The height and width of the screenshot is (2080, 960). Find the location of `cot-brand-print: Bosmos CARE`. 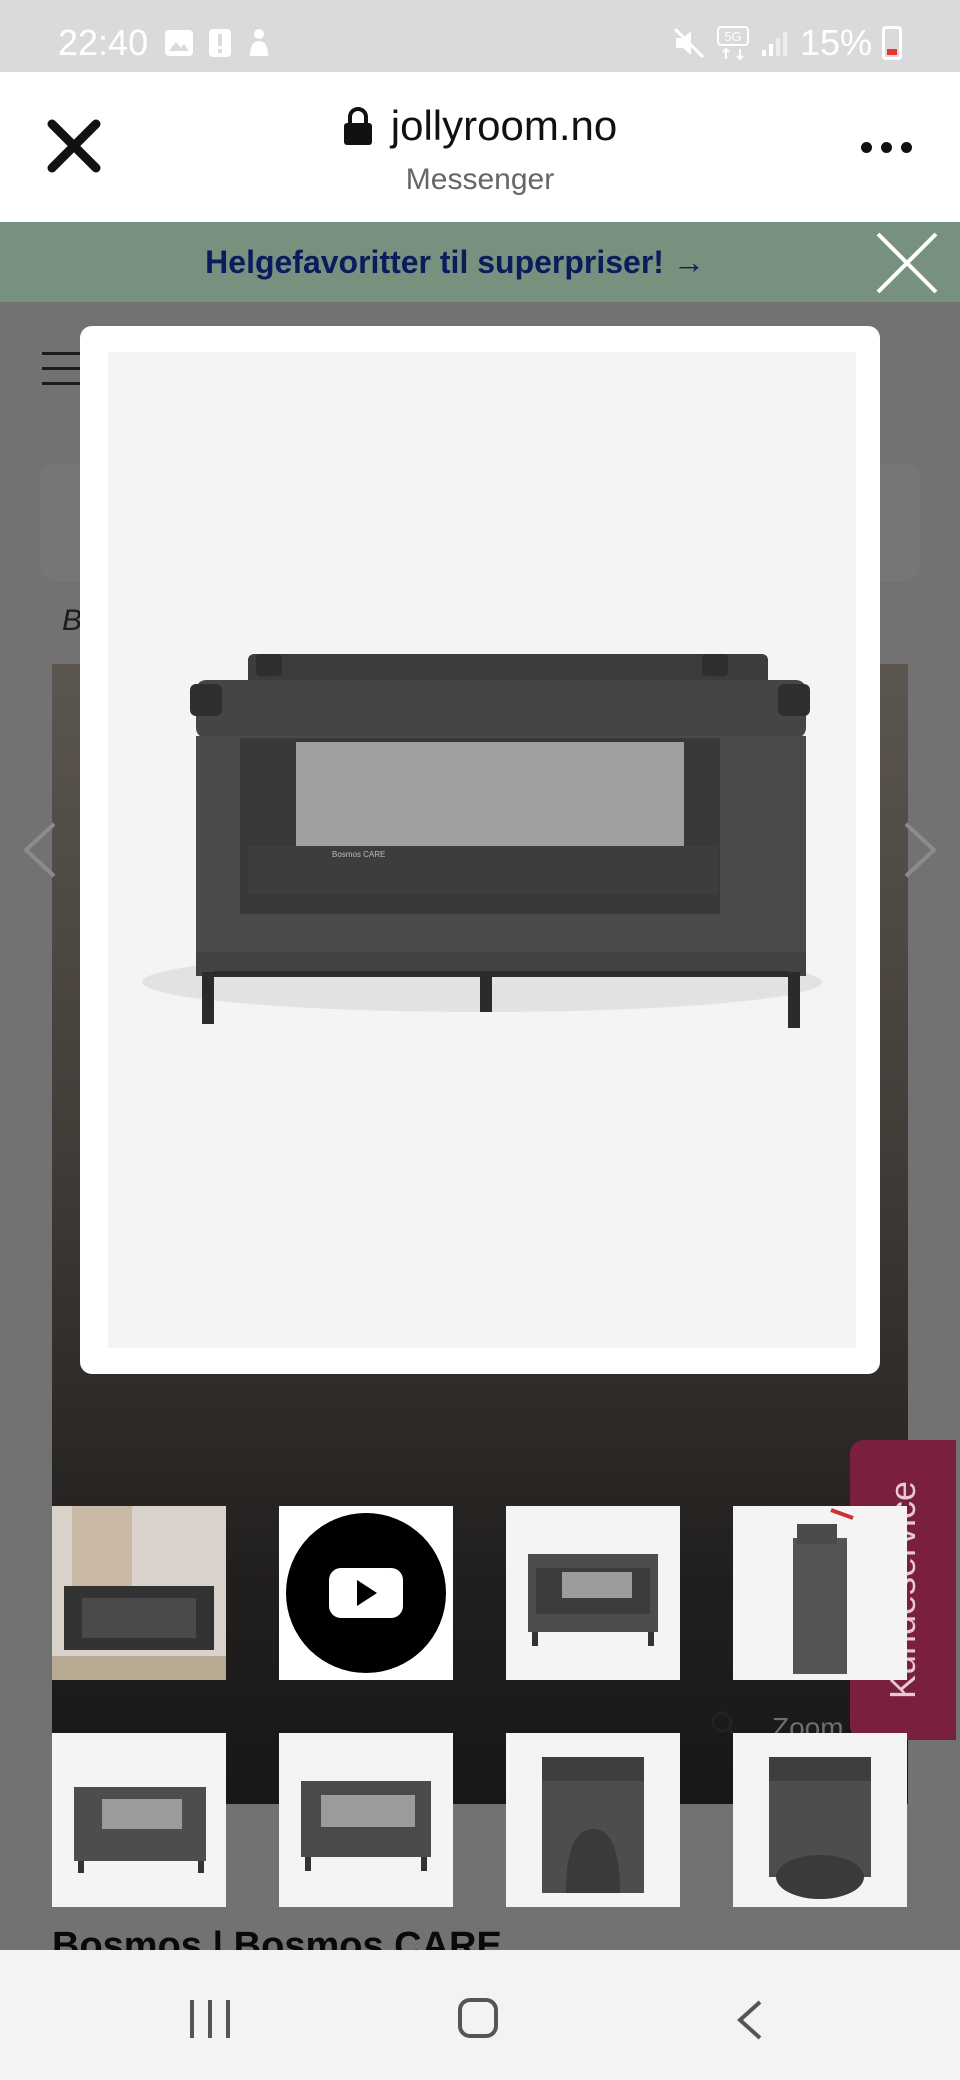

cot-brand-print: Bosmos CARE is located at coordinates (358, 854).